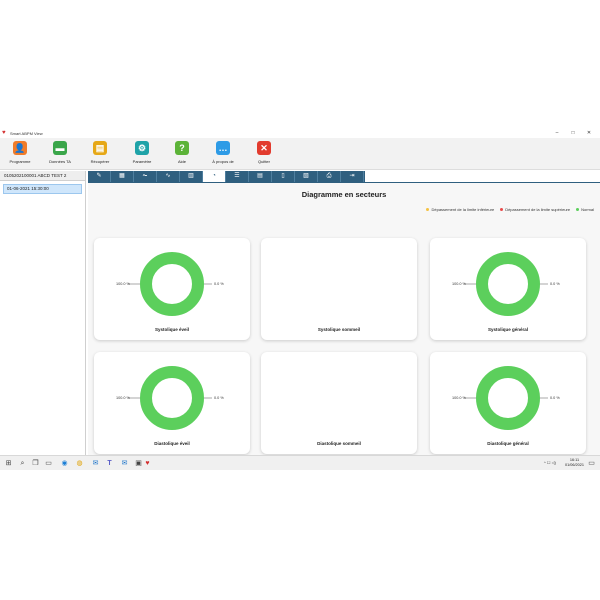 This screenshot has width=600, height=600. Describe the element at coordinates (538, 209) in the screenshot. I see `legend-label: Dépassement de la limite supérieure` at that location.